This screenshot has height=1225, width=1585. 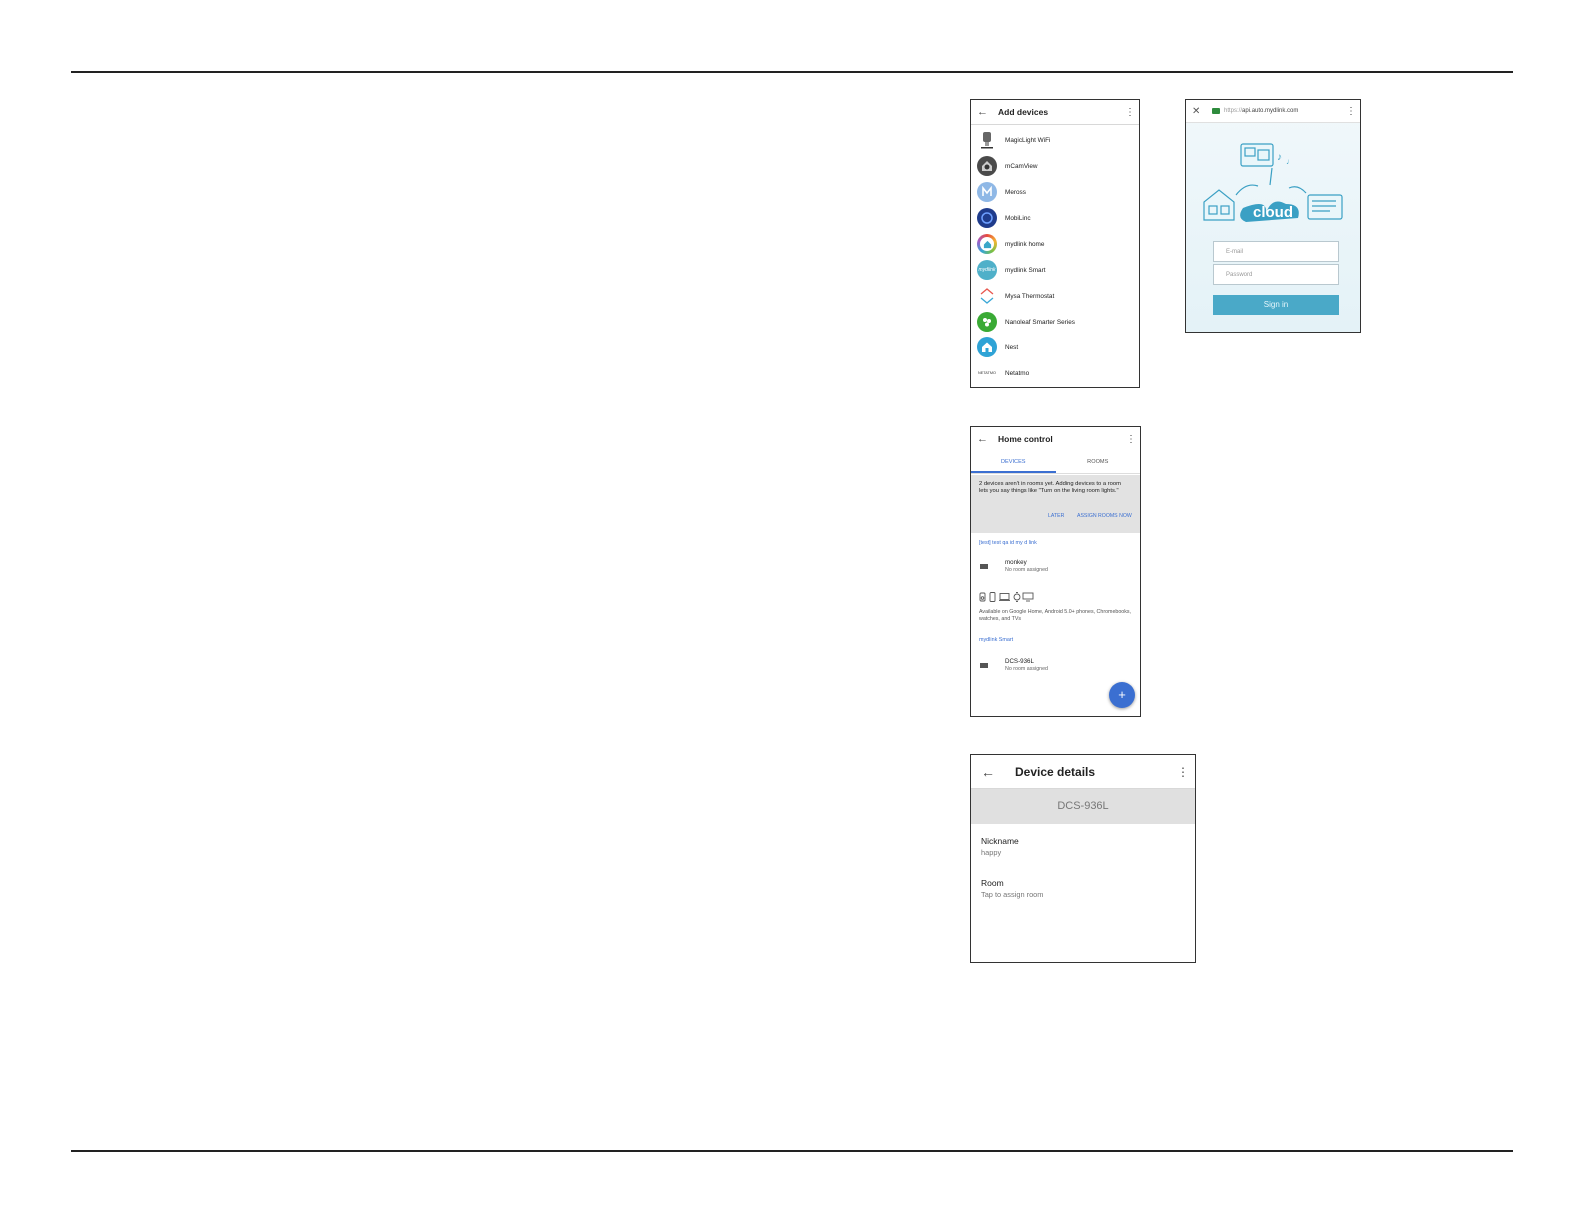 What do you see at coordinates (1012, 347) in the screenshot?
I see `list-item-label: Nest` at bounding box center [1012, 347].